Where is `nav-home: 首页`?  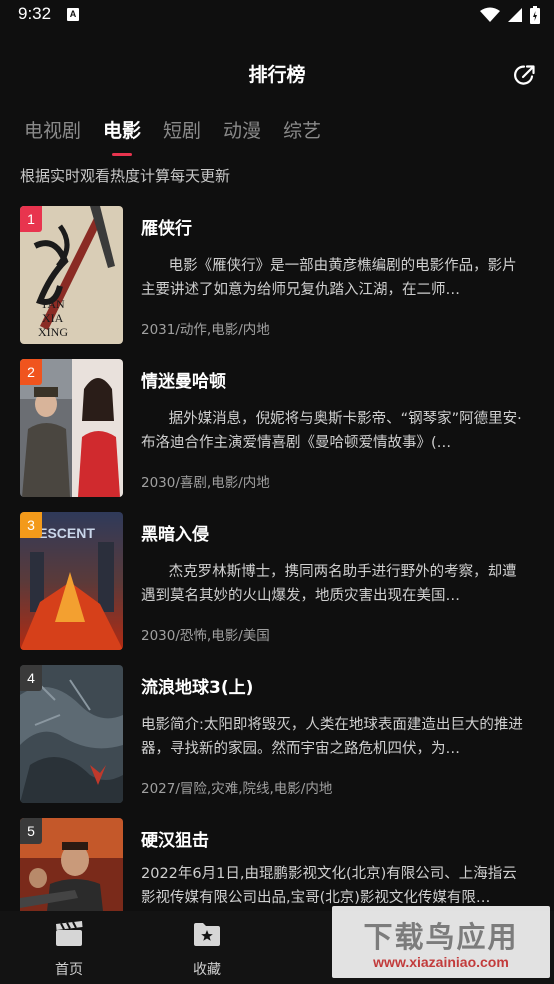 nav-home: 首页 is located at coordinates (69, 950).